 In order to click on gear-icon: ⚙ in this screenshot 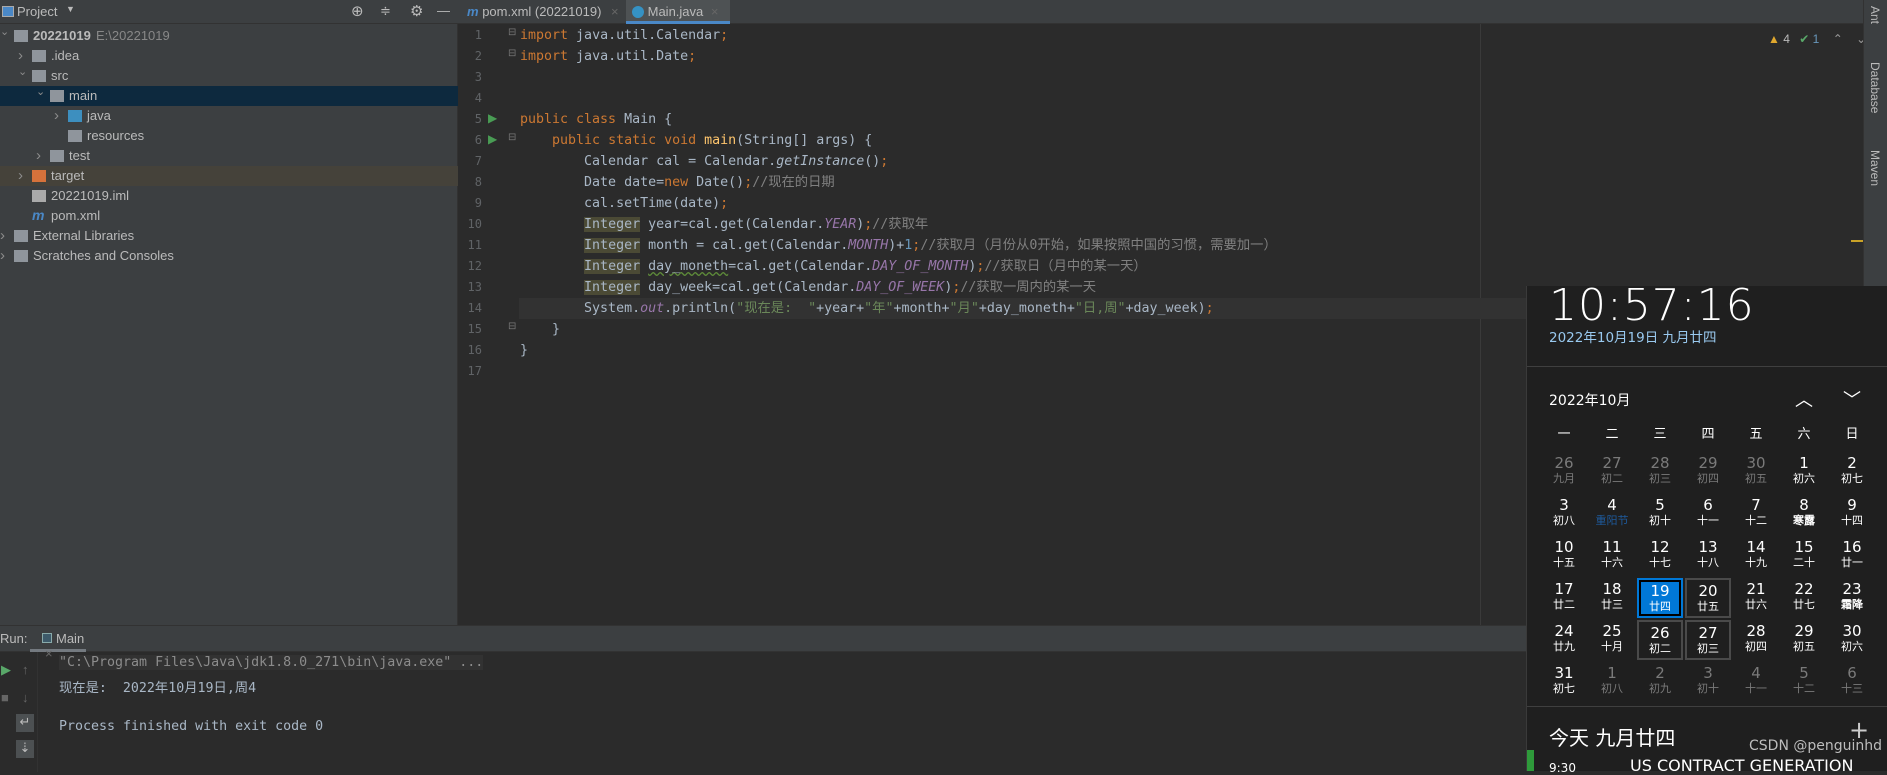, I will do `click(416, 11)`.